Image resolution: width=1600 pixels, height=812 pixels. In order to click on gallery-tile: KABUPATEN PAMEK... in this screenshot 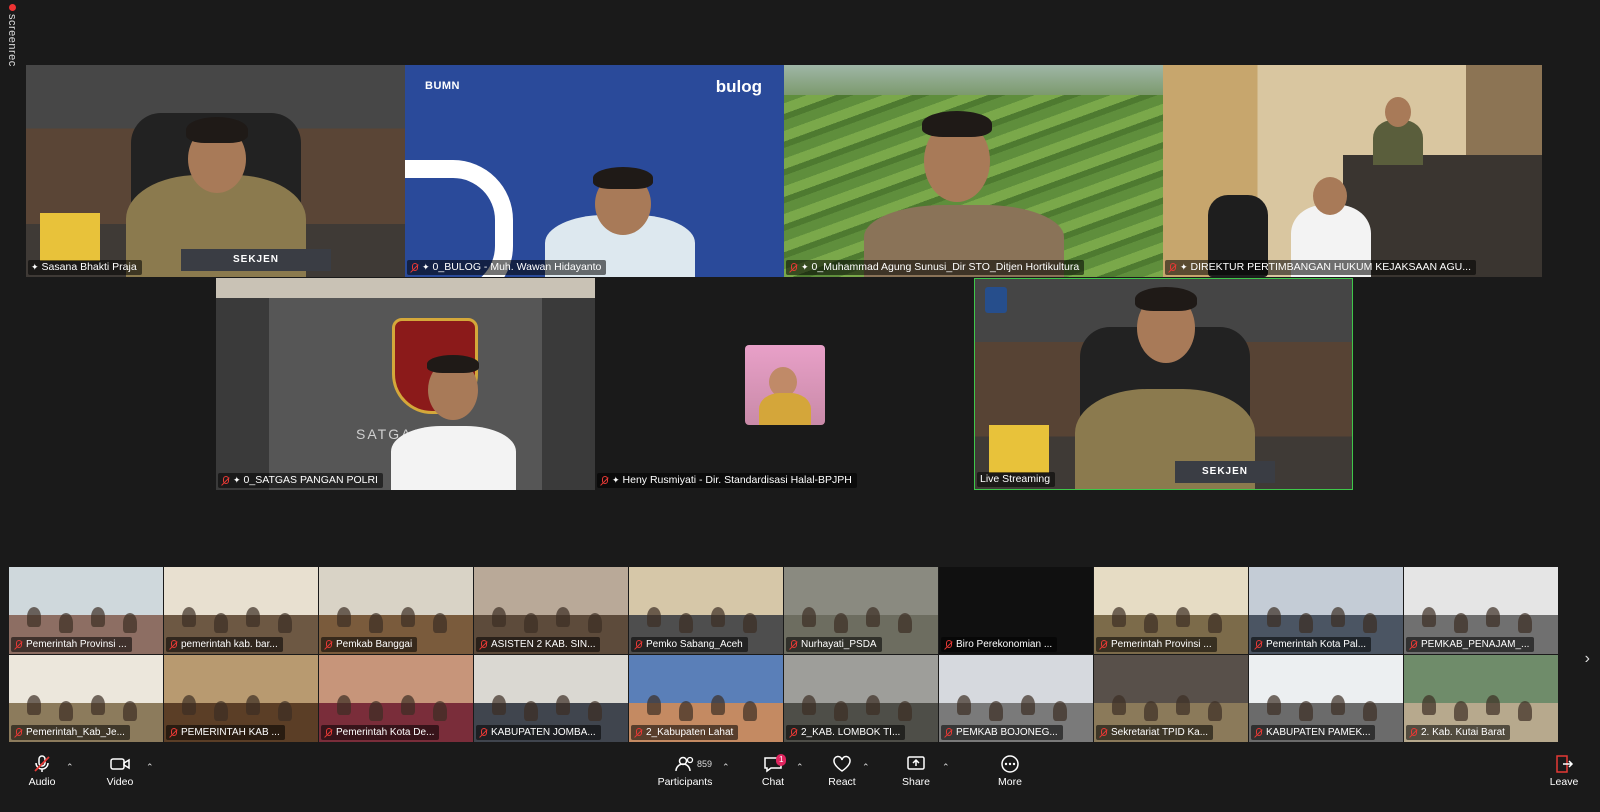, I will do `click(1326, 698)`.